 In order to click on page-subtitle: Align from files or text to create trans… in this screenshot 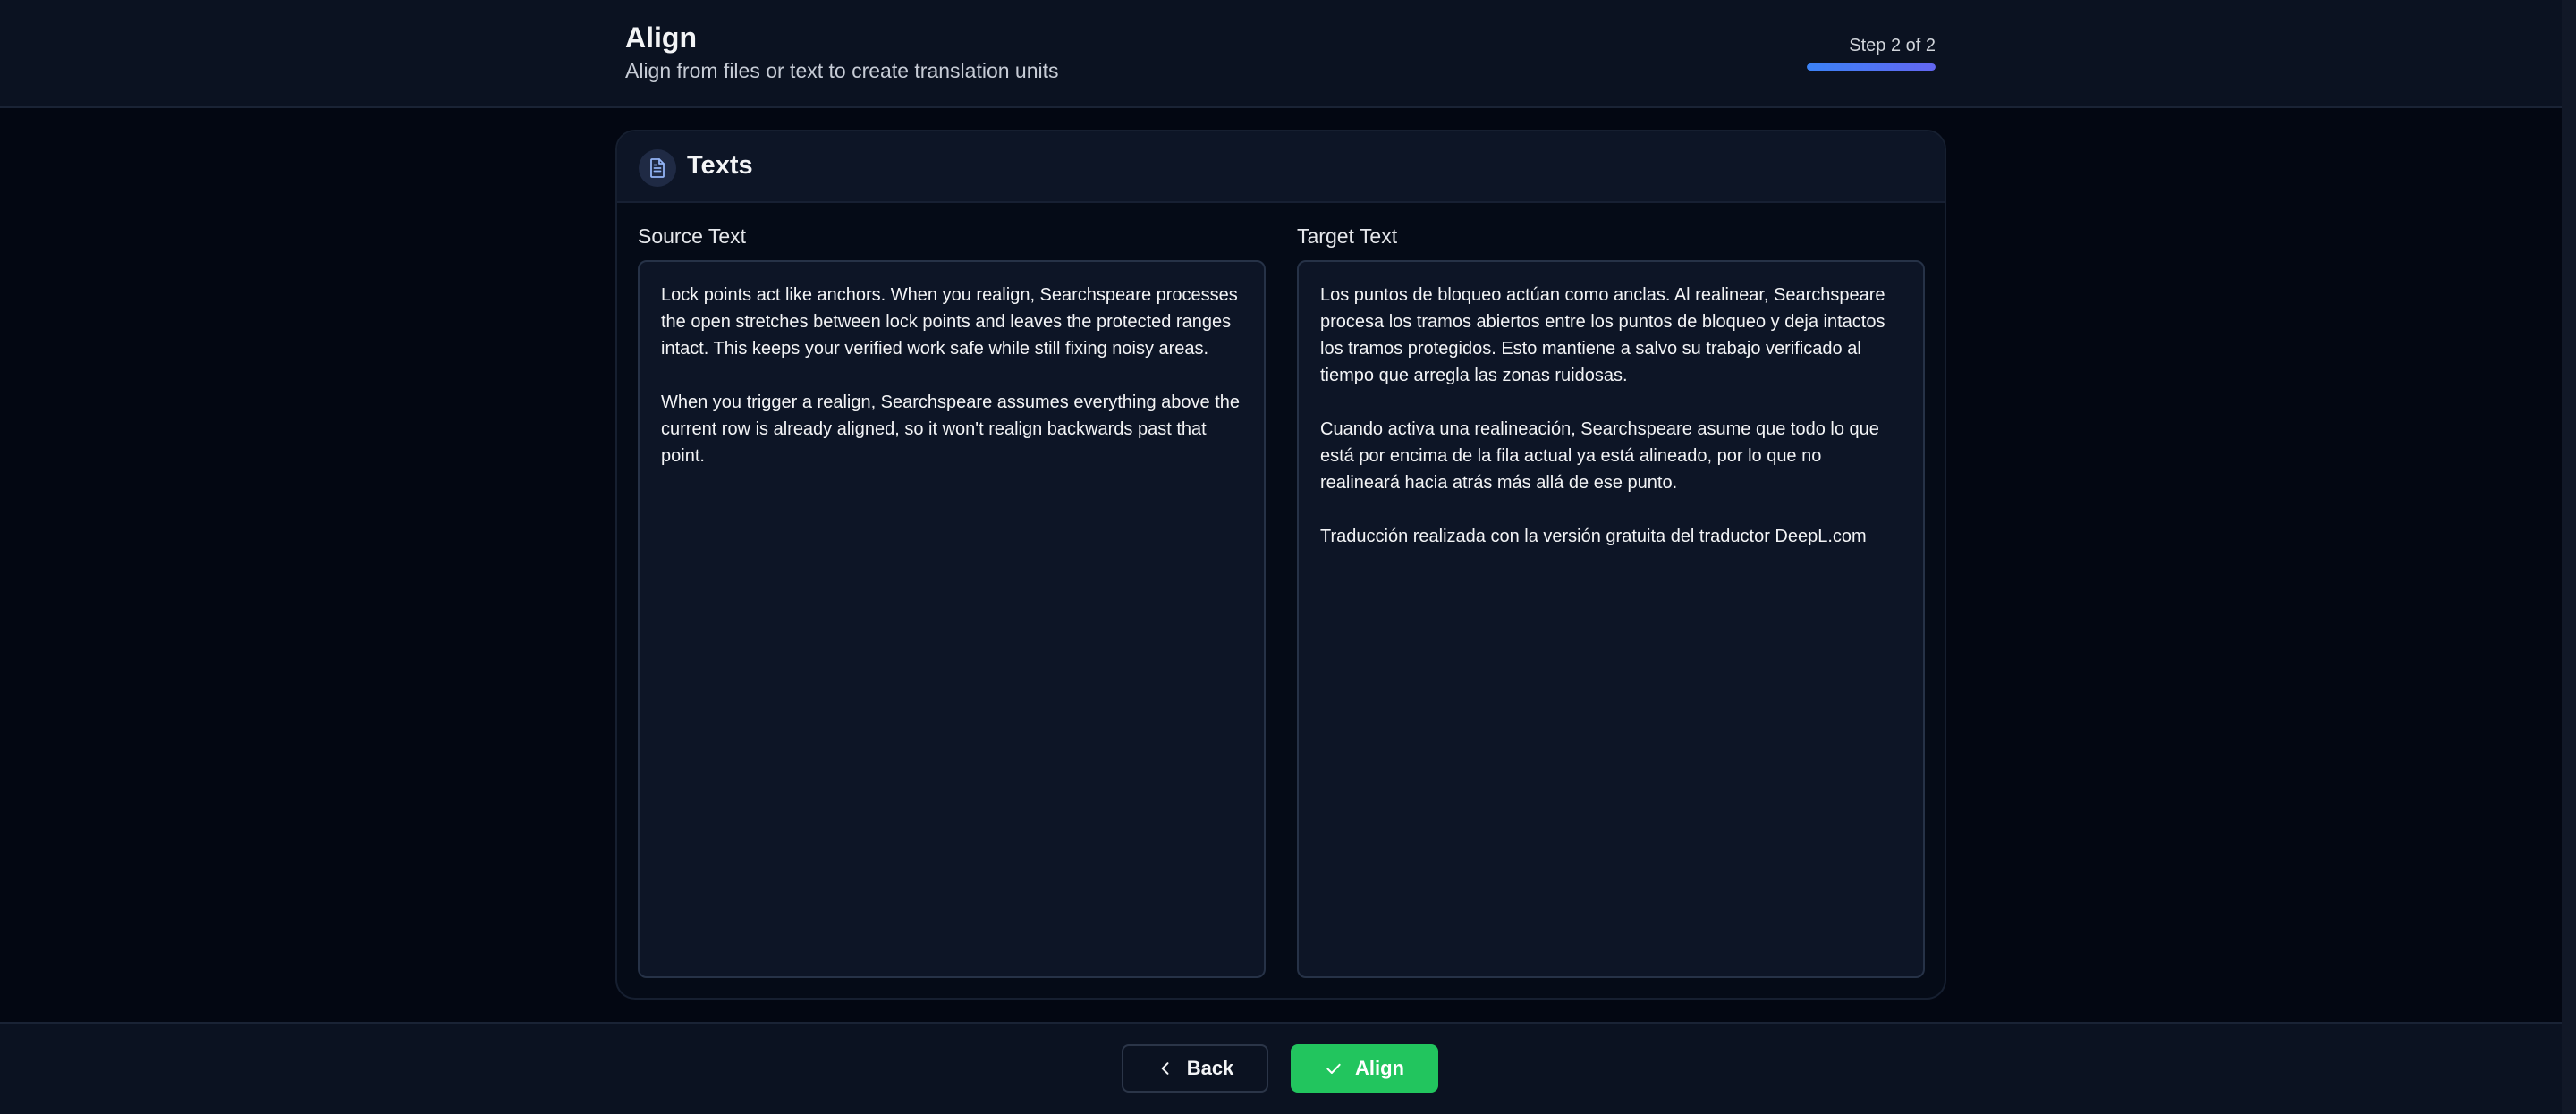, I will do `click(842, 71)`.